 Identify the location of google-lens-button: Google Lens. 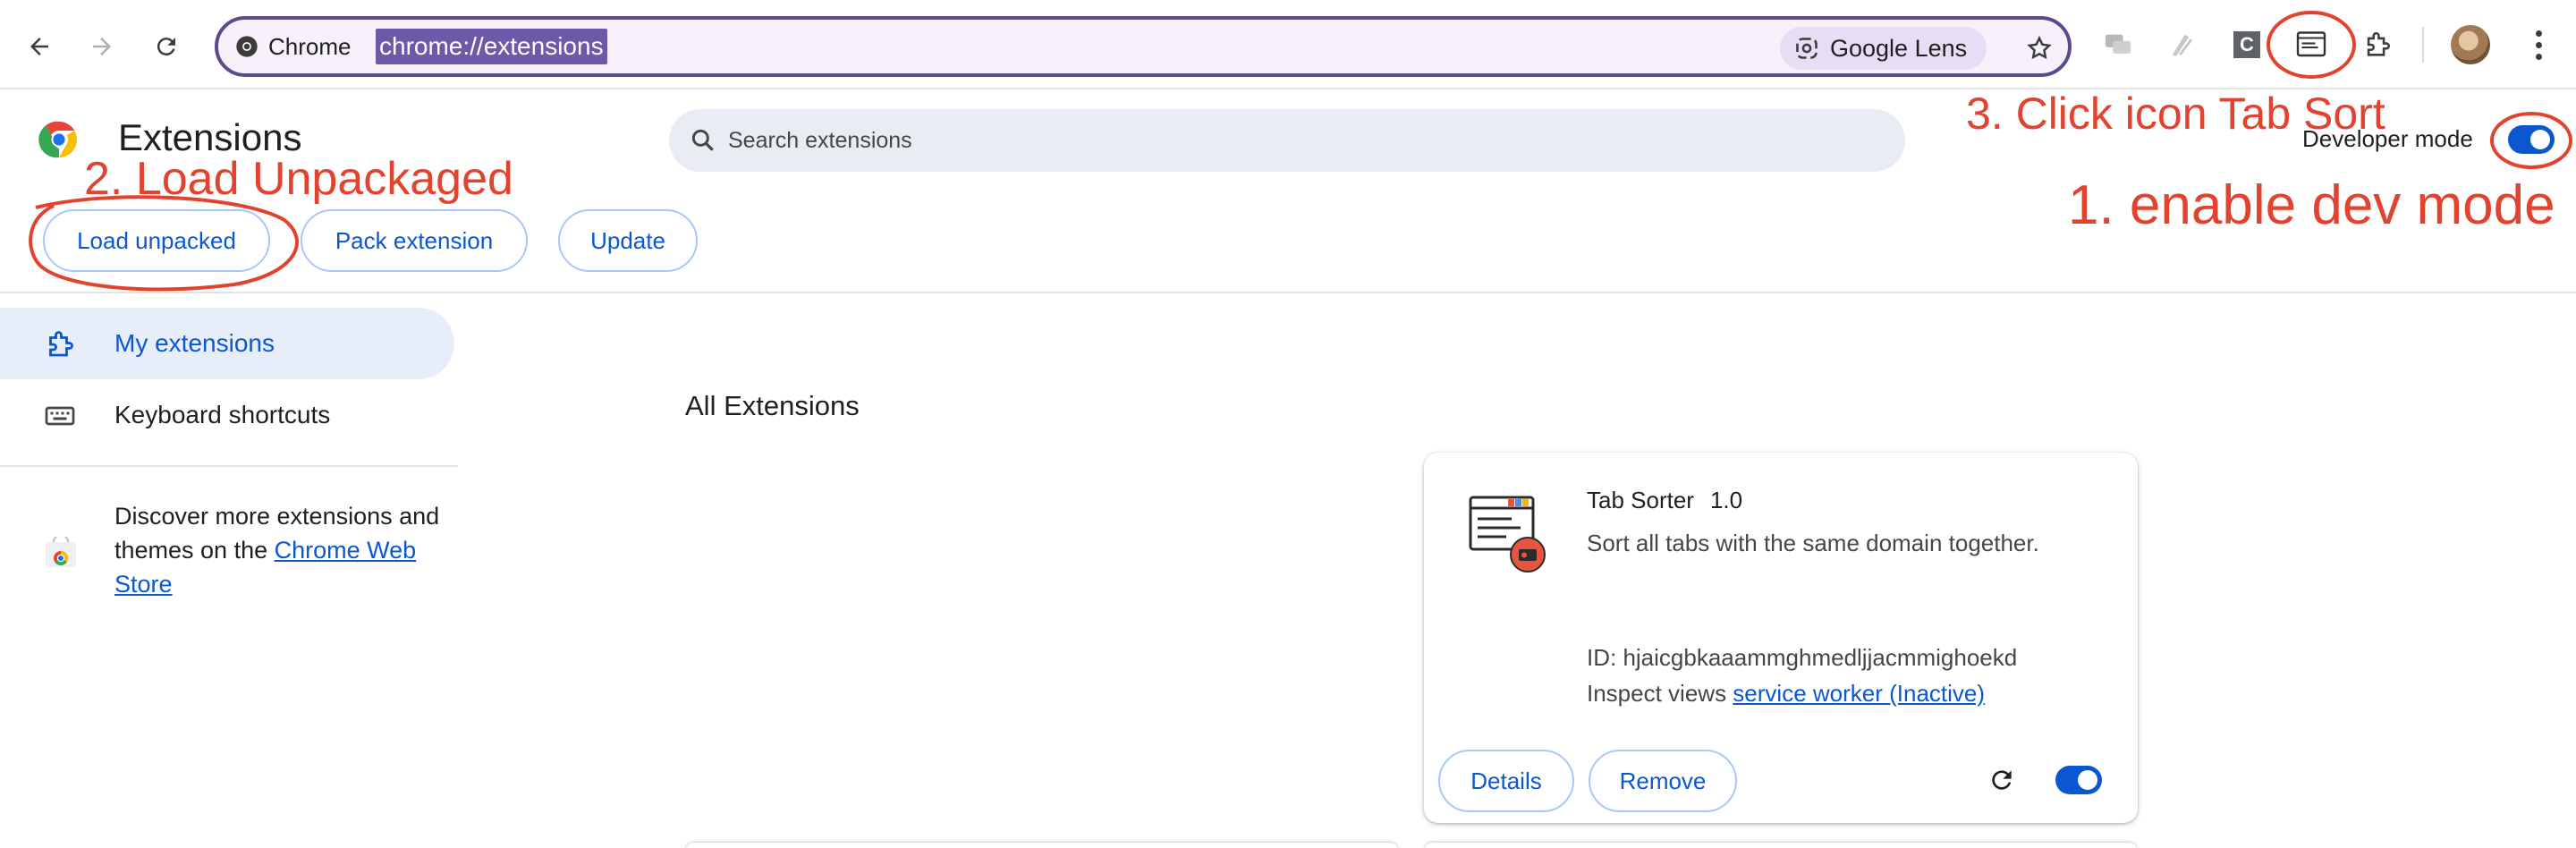
(1883, 48).